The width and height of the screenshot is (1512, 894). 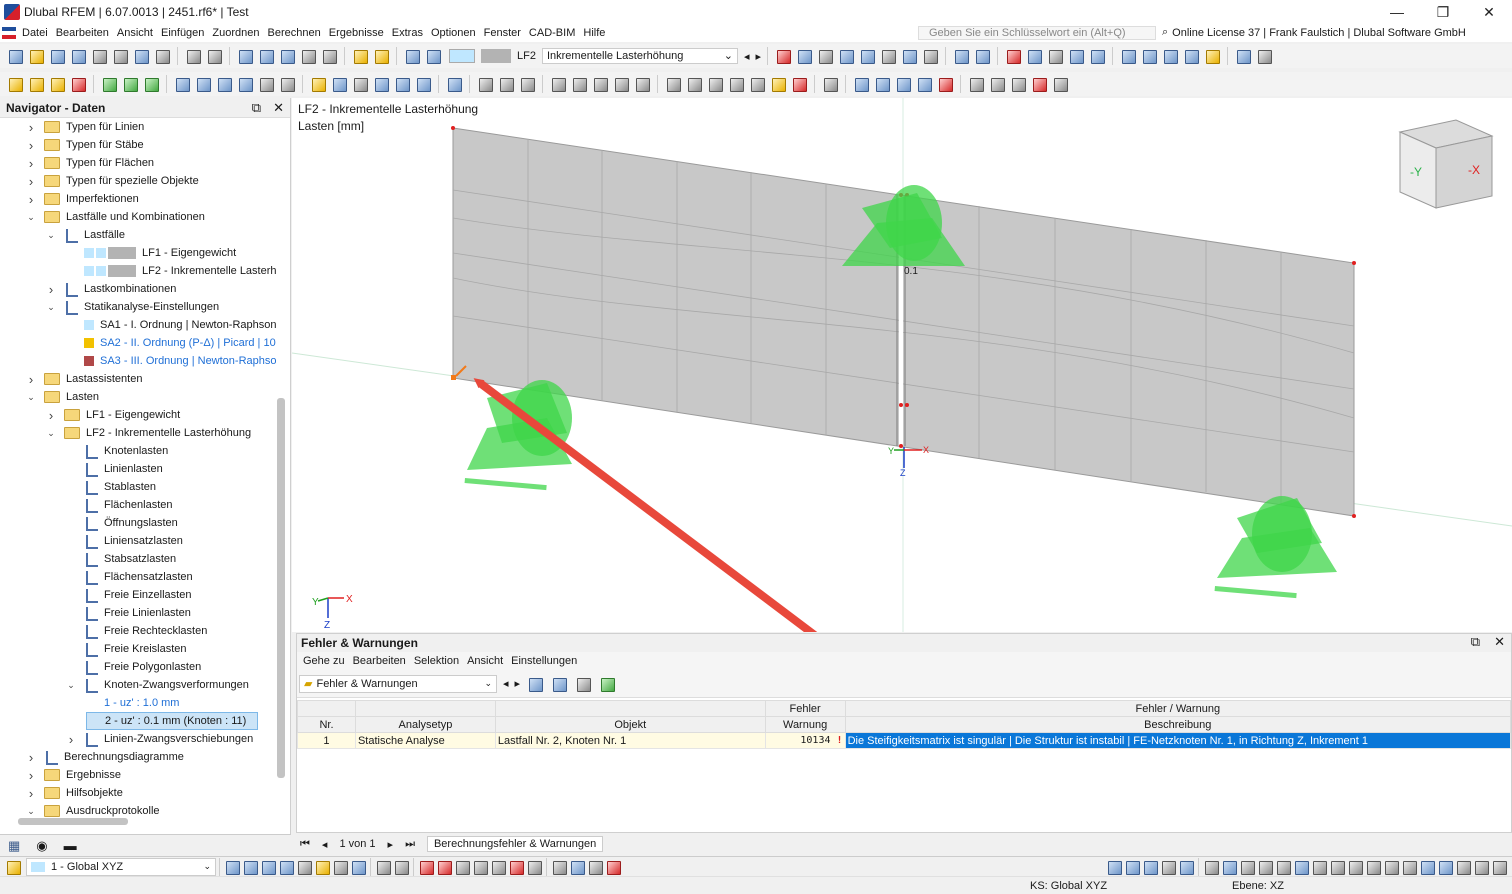 I want to click on menu-extras: Extras, so click(x=407, y=33).